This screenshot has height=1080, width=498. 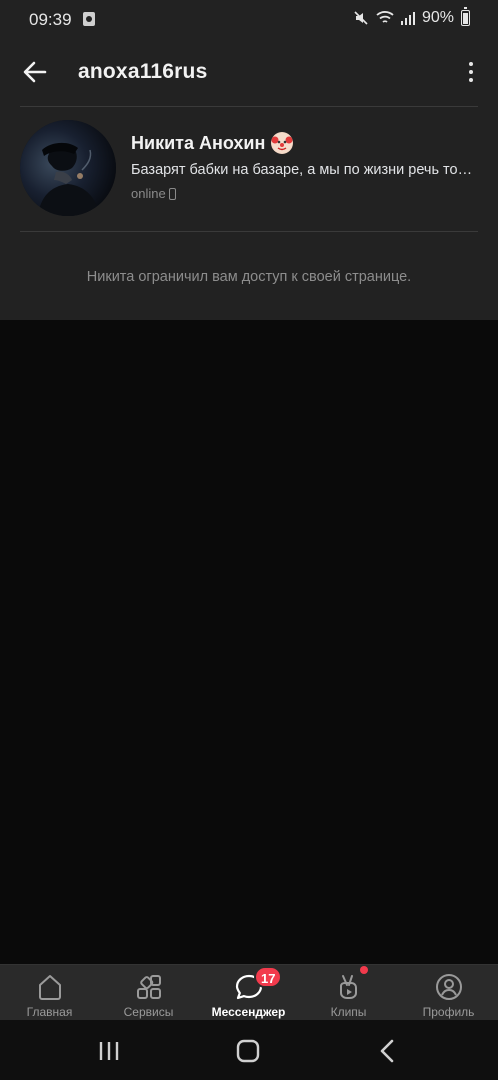 I want to click on online-text: online, so click(x=148, y=193).